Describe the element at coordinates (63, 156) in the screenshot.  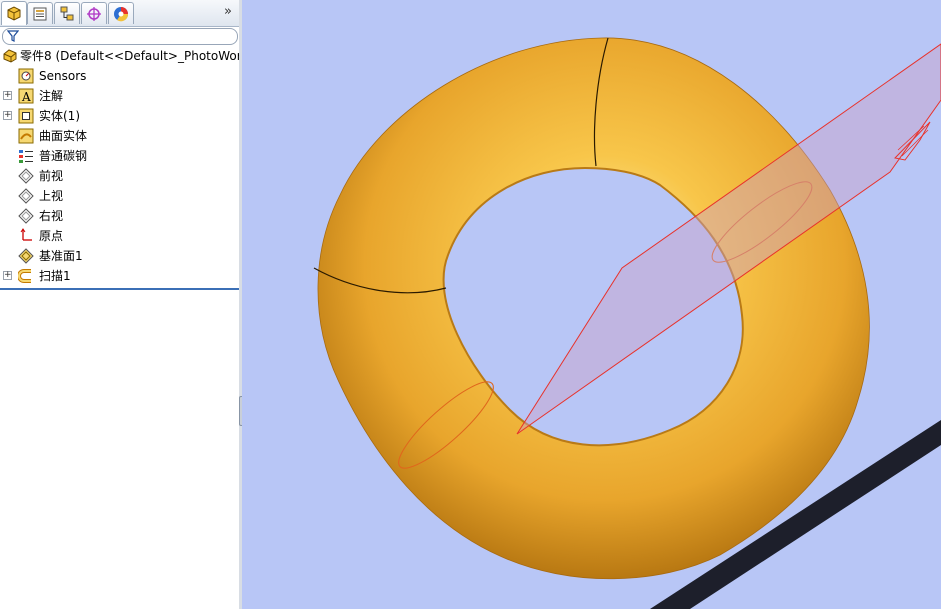
I see `tree-item-label: 普通碳钢` at that location.